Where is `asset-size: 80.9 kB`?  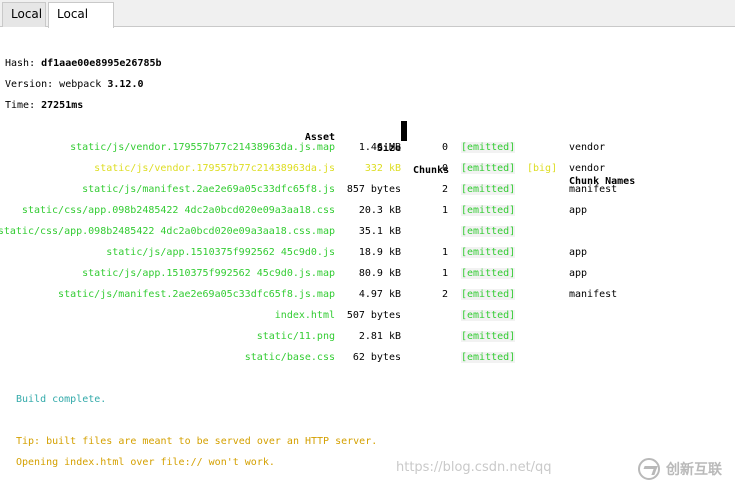 asset-size: 80.9 kB is located at coordinates (379, 273).